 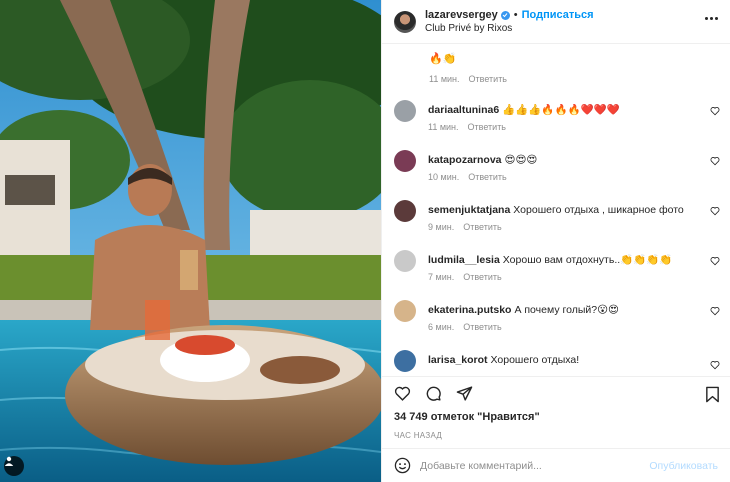 I want to click on list-item: katapozarnova 😍😍😍 10 мин. Ответить, so click(x=556, y=175).